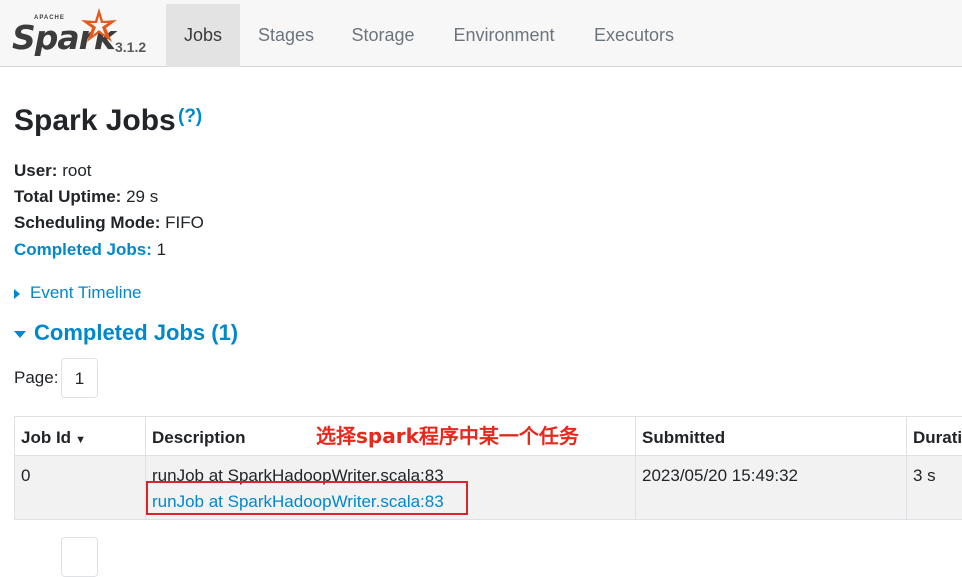  What do you see at coordinates (79, 378) in the screenshot?
I see `page-number-button: 1` at bounding box center [79, 378].